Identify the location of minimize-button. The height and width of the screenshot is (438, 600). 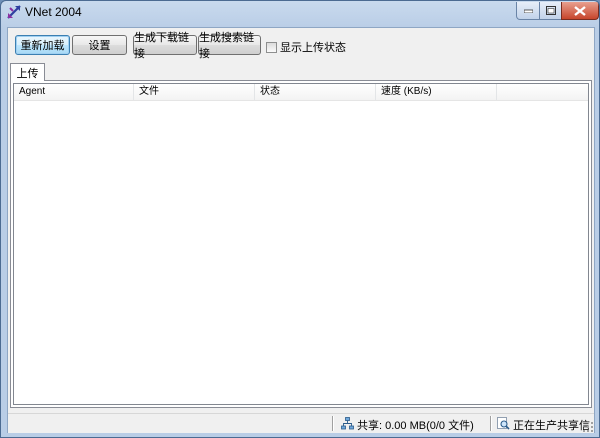
(528, 11).